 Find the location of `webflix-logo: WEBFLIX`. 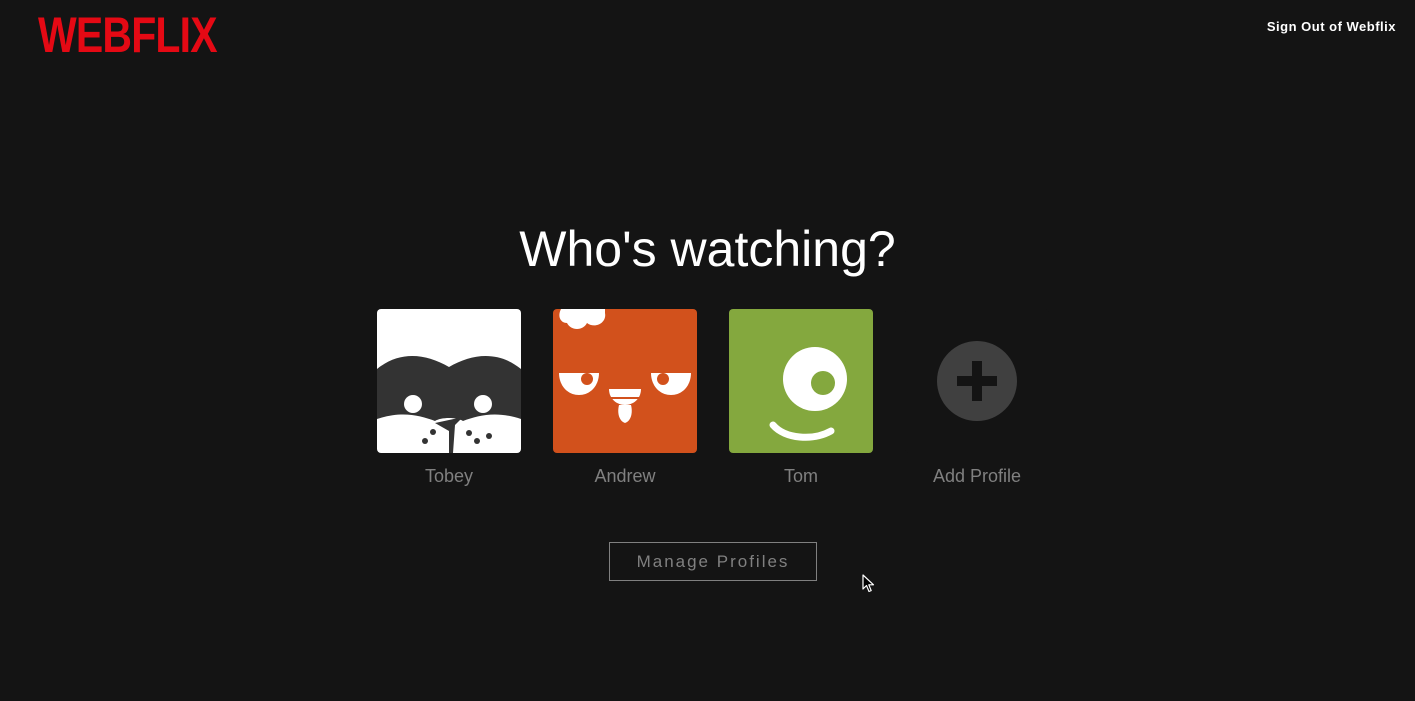

webflix-logo: WEBFLIX is located at coordinates (128, 35).